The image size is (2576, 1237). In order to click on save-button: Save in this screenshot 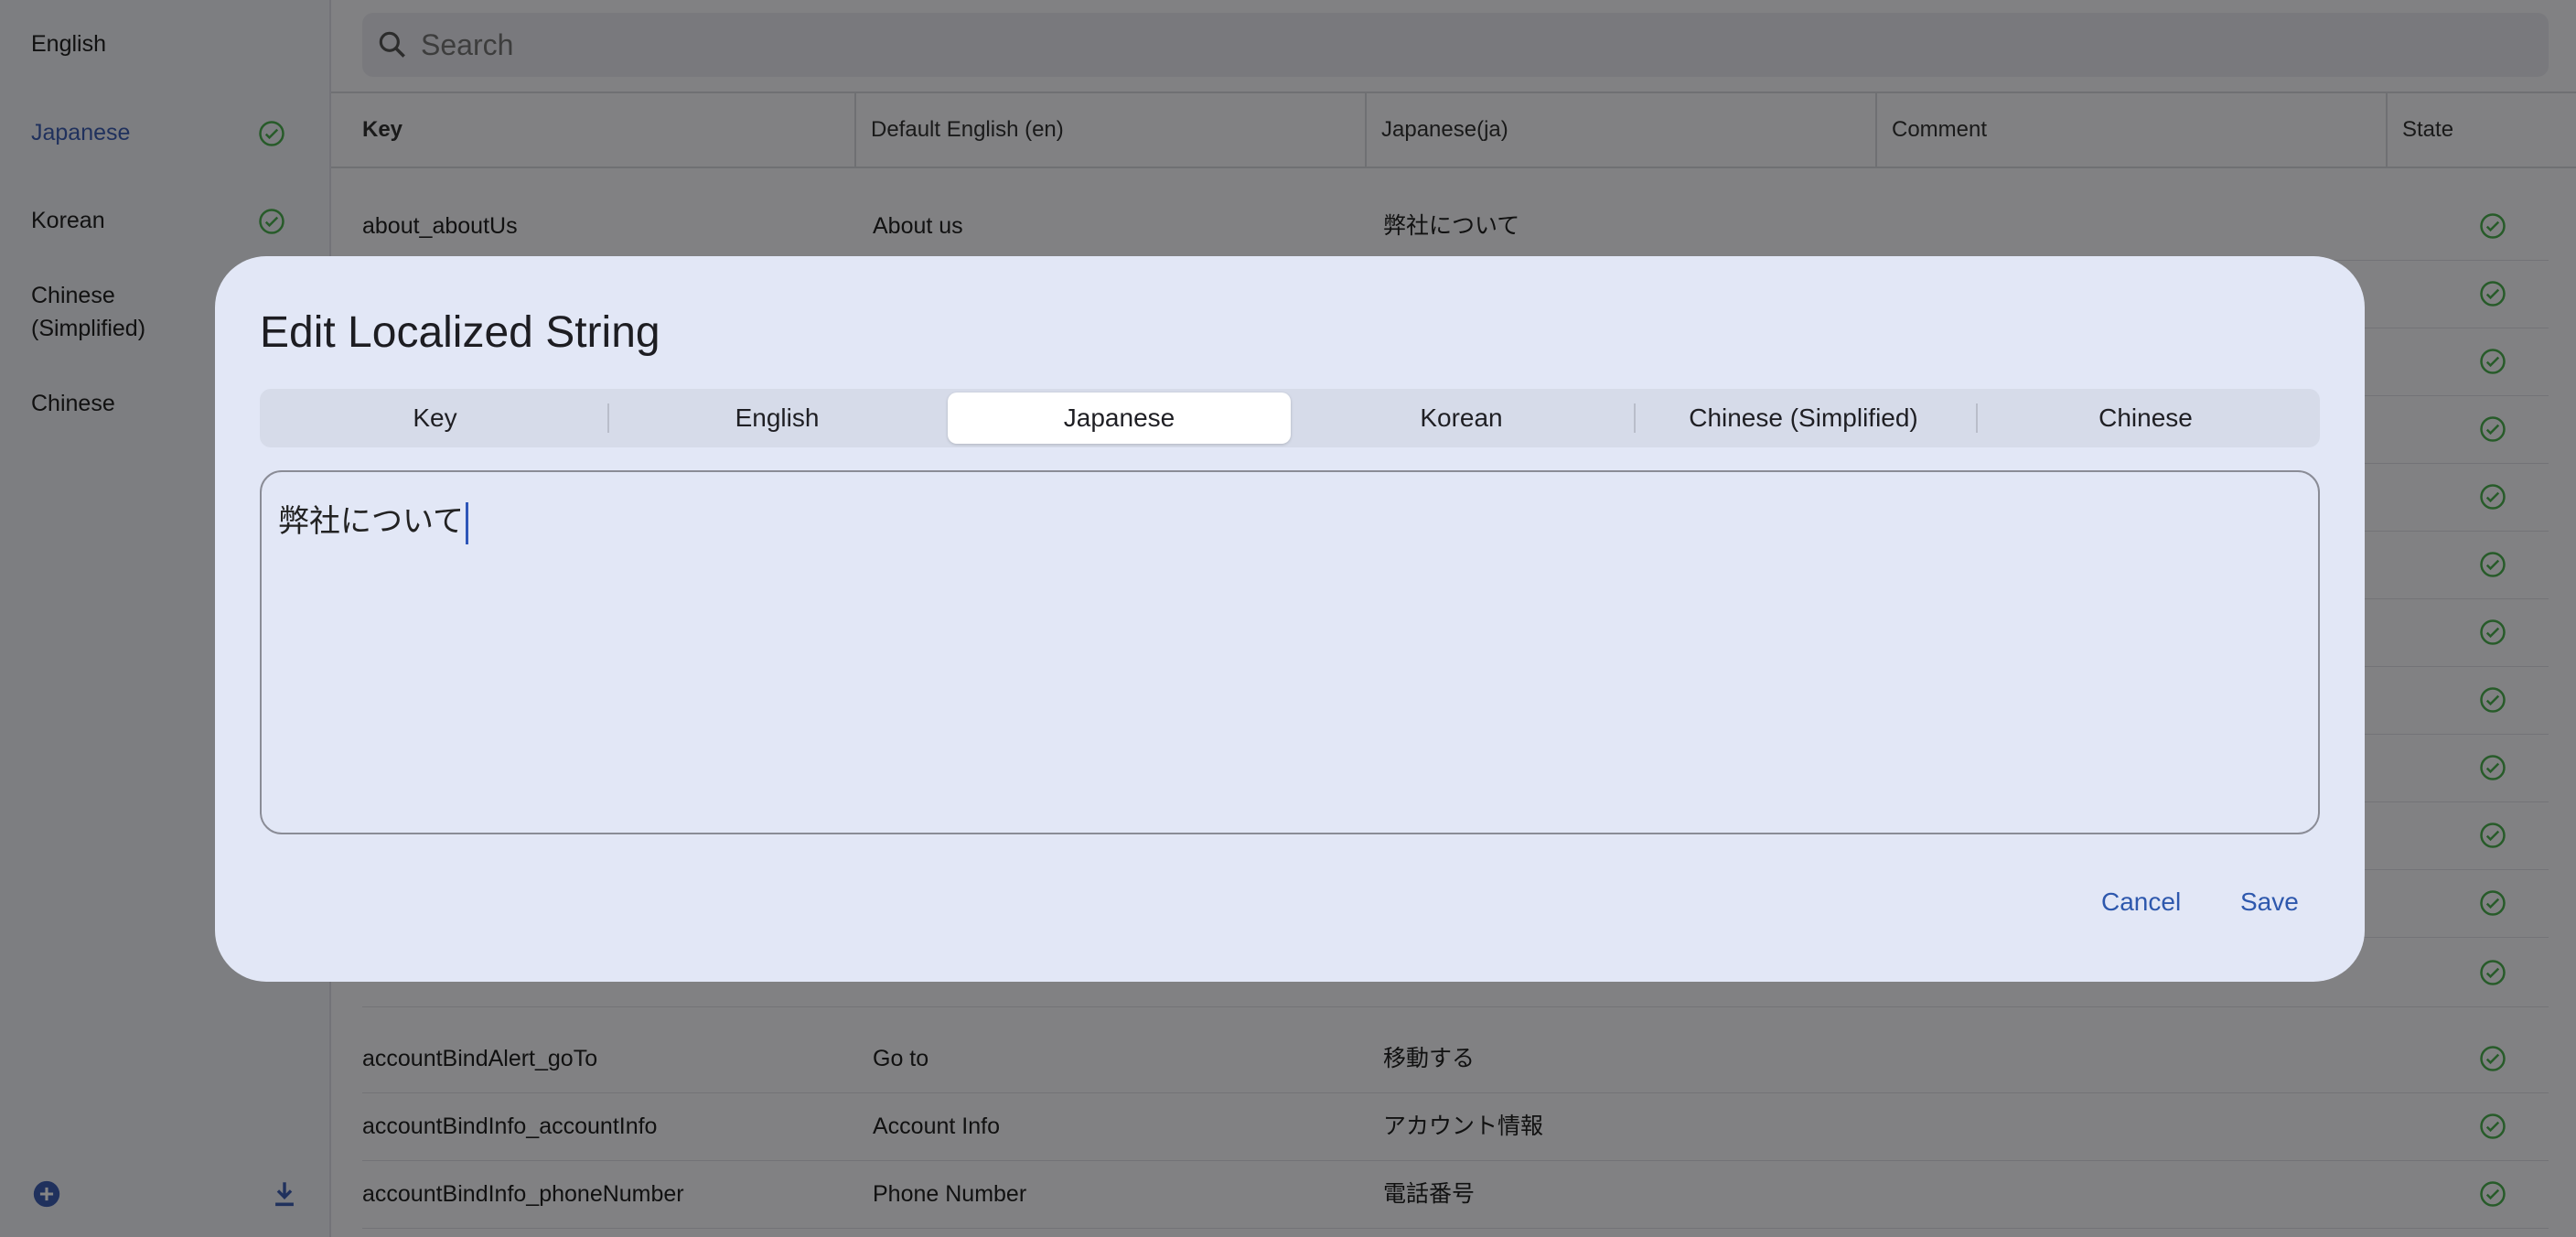, I will do `click(2269, 902)`.